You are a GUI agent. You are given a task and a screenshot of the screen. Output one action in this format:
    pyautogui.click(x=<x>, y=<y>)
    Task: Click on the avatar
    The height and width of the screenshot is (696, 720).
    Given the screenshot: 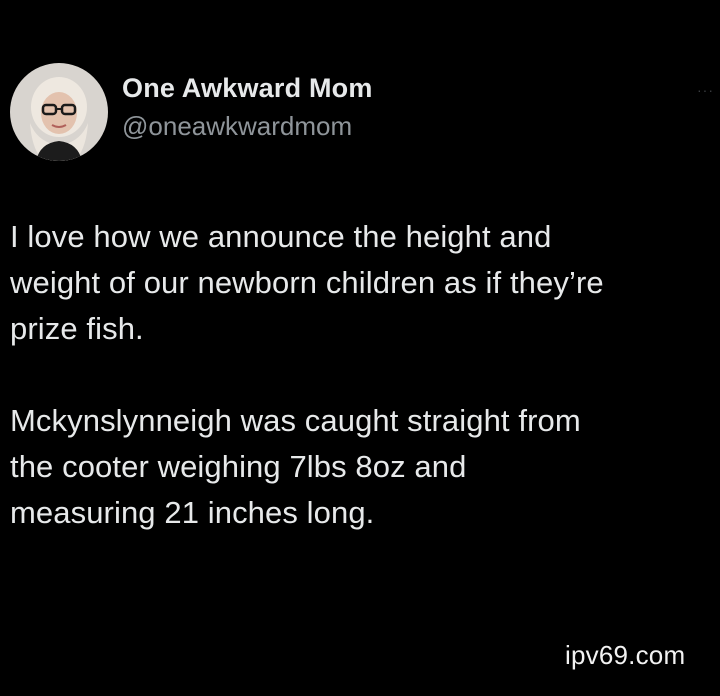 What is the action you would take?
    pyautogui.click(x=59, y=112)
    